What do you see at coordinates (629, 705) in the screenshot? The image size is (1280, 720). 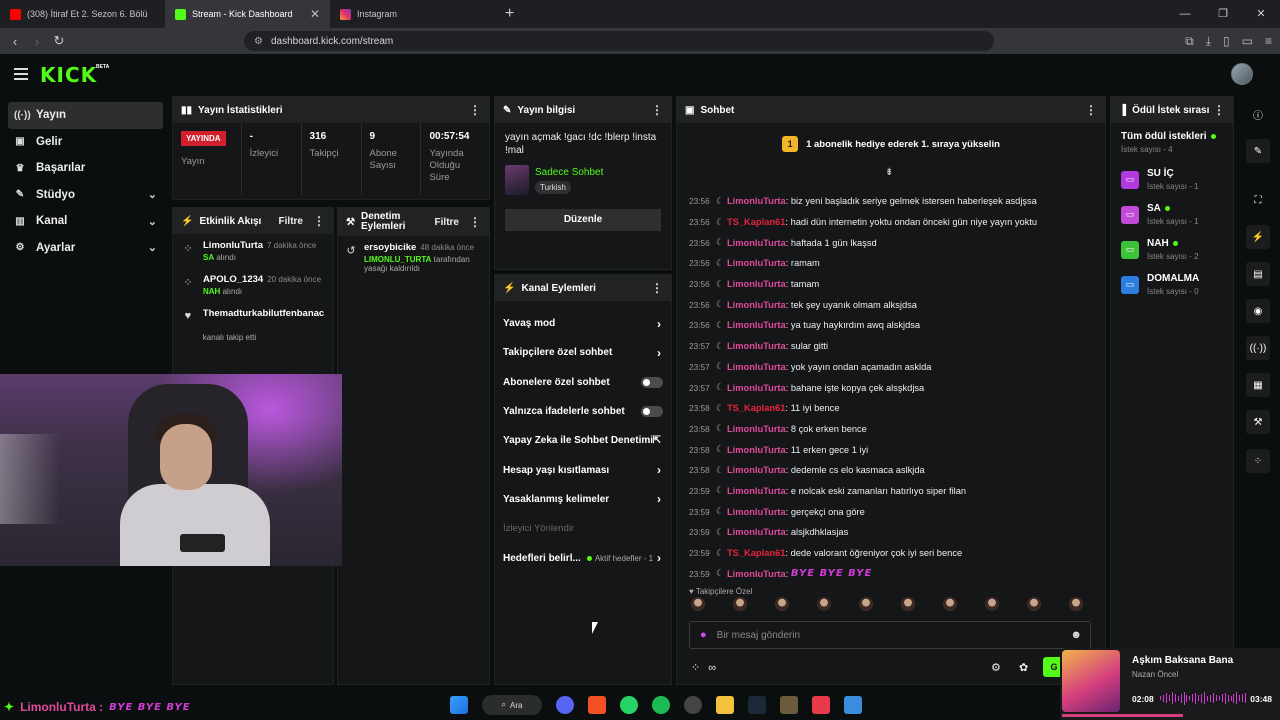 I see `whatsapp-icon` at bounding box center [629, 705].